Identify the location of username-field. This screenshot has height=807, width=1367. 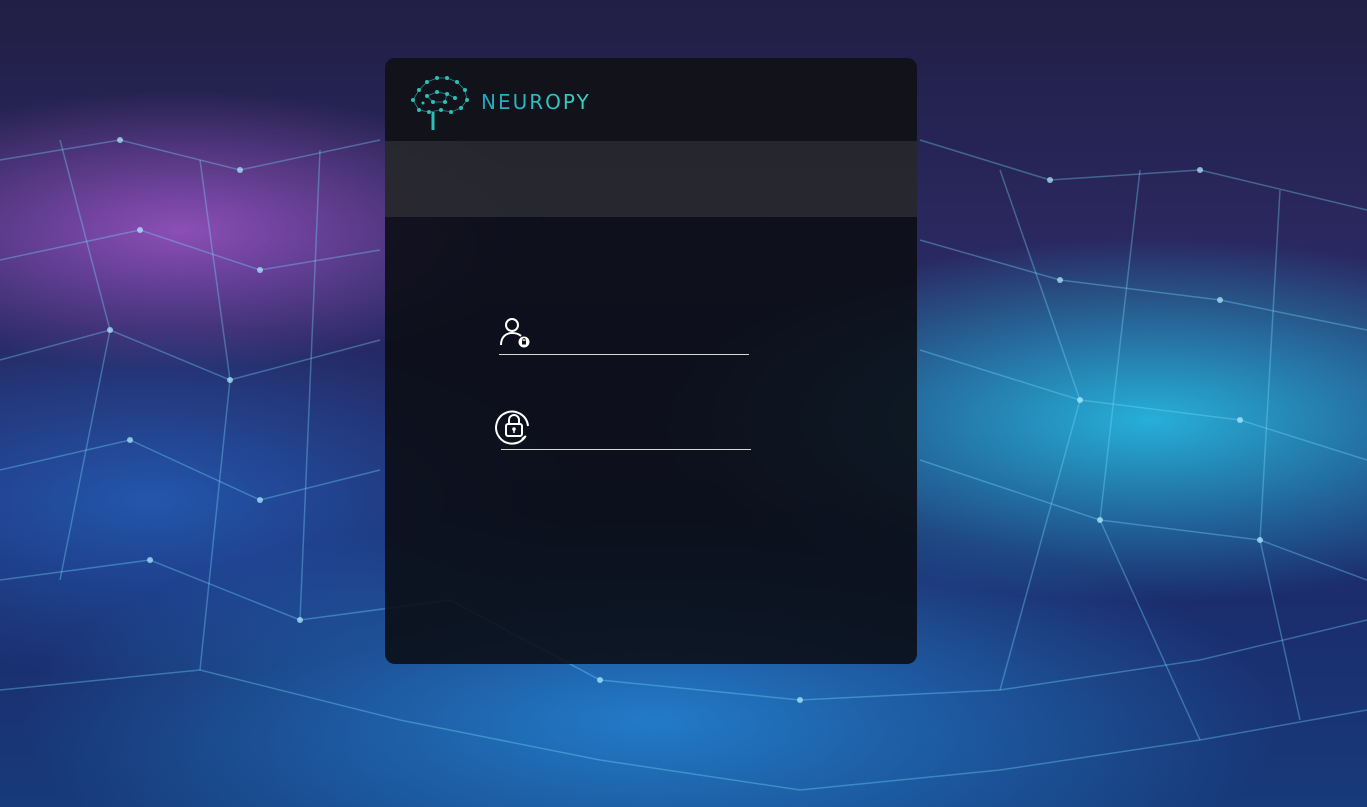
(624, 335).